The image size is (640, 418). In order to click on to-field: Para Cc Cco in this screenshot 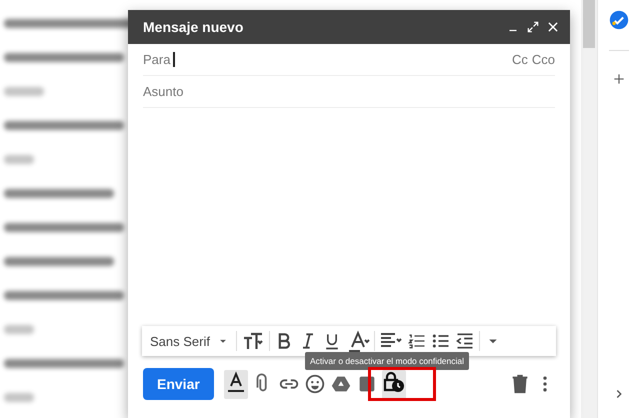, I will do `click(349, 60)`.